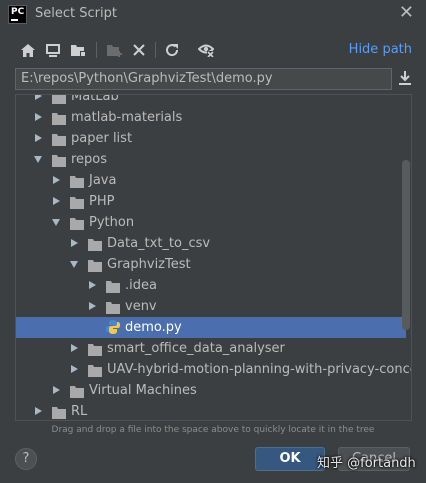  I want to click on tree-scrollbar, so click(406, 245).